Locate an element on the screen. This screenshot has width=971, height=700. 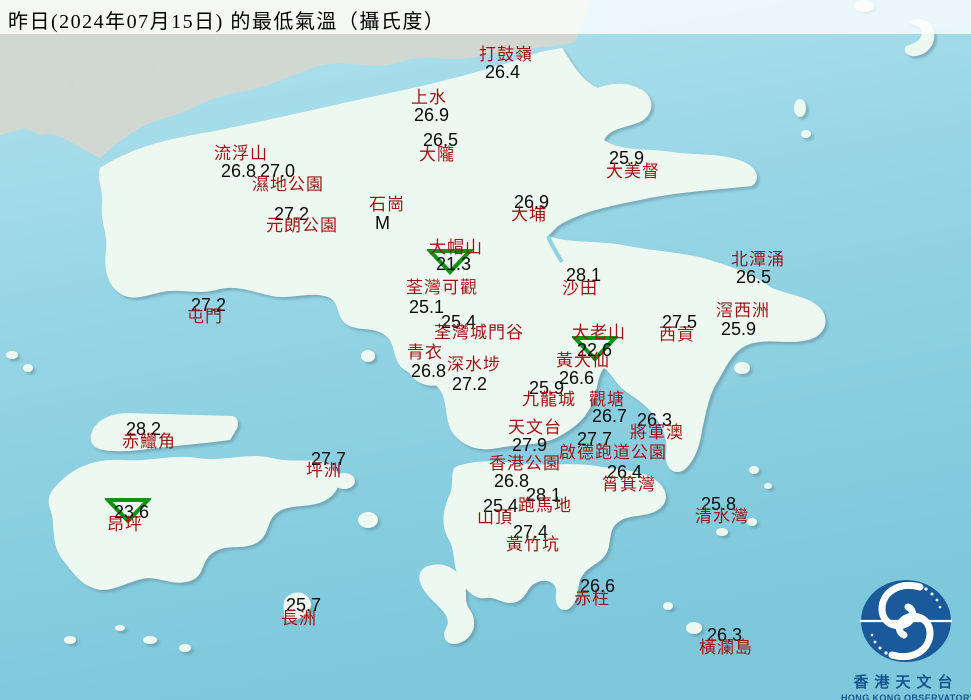
station-name: 跑馬地 is located at coordinates (545, 505).